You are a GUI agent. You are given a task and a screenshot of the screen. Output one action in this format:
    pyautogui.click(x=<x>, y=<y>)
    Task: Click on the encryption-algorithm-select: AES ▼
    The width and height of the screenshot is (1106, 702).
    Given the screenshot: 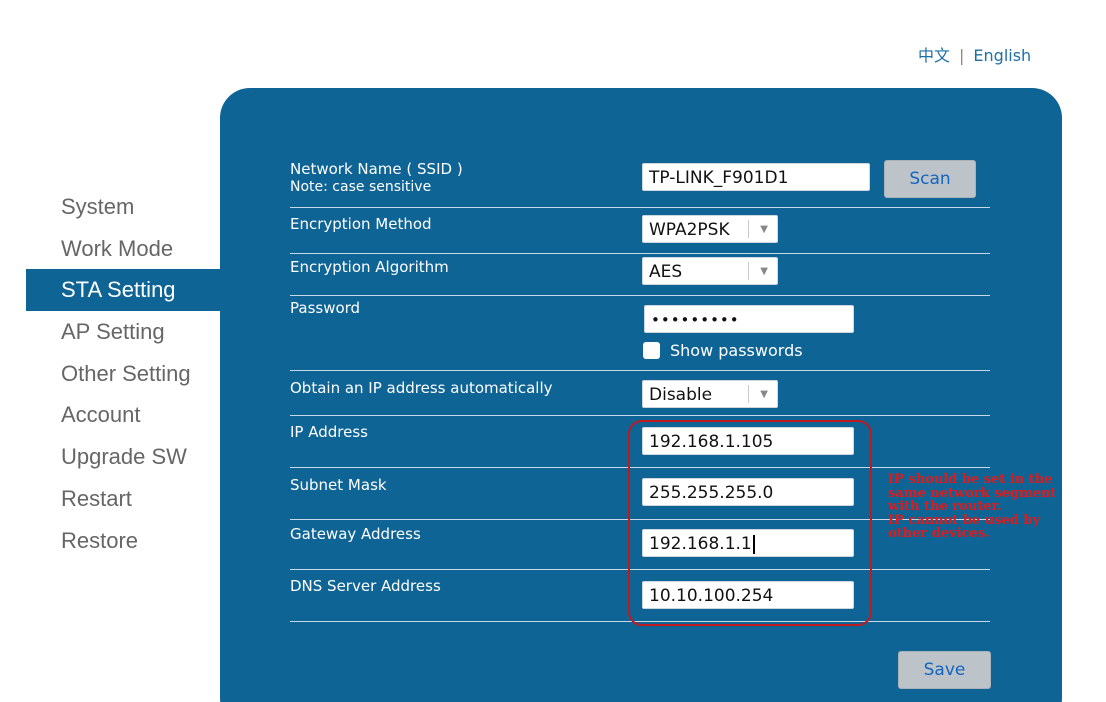 What is the action you would take?
    pyautogui.click(x=710, y=271)
    